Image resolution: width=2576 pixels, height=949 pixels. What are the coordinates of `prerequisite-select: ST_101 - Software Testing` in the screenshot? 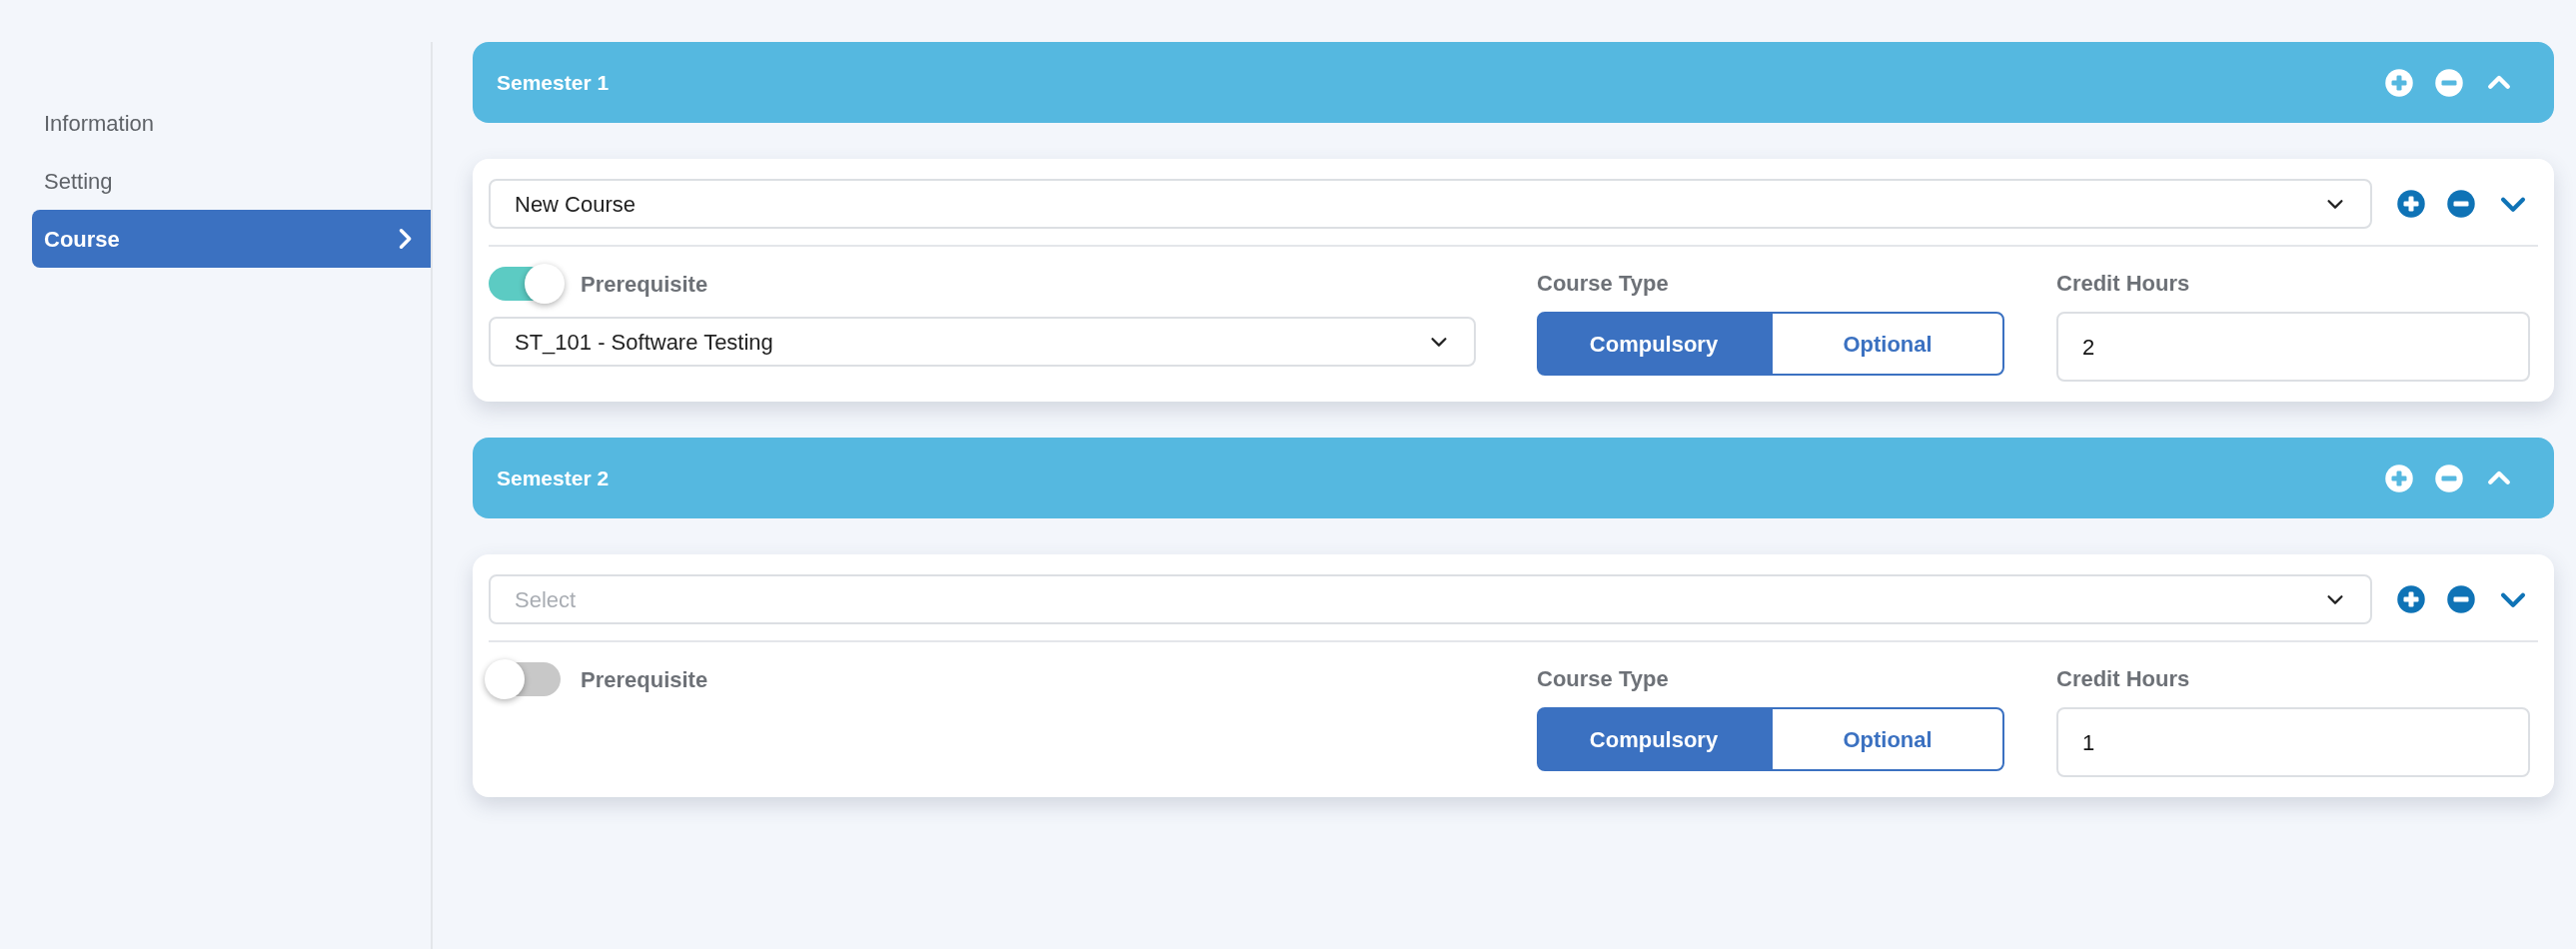 It's located at (982, 342).